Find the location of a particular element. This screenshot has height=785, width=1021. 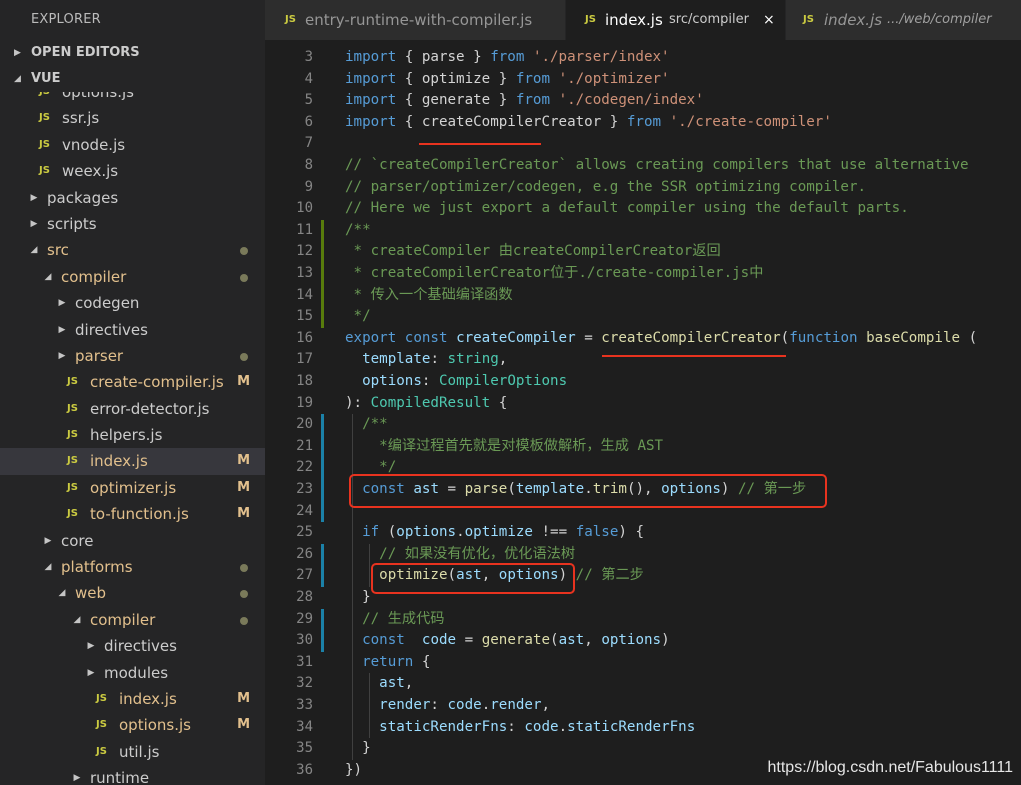

code-line: } is located at coordinates (358, 749).